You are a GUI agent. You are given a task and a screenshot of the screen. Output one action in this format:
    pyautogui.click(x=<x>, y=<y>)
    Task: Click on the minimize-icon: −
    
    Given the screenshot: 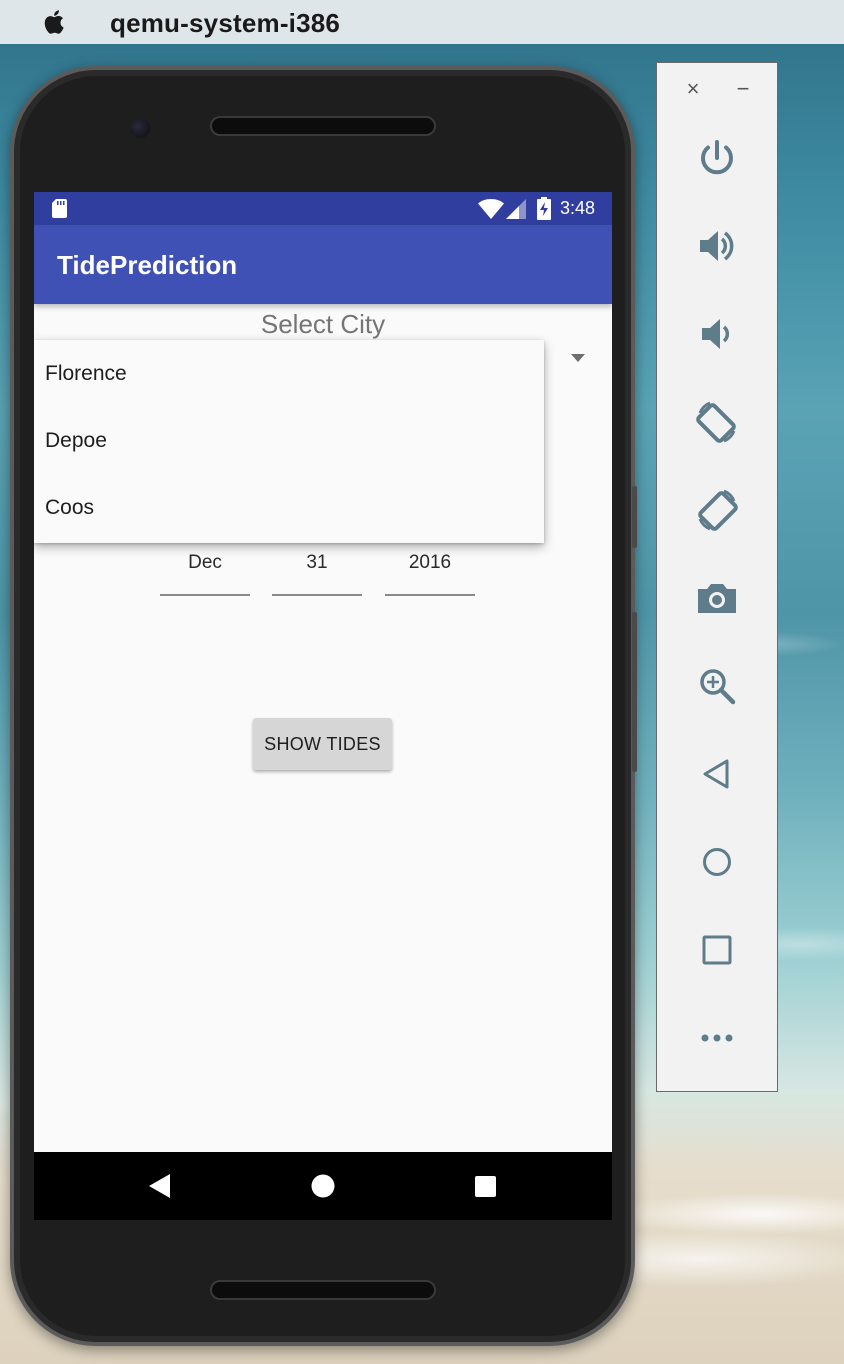 What is the action you would take?
    pyautogui.click(x=743, y=89)
    